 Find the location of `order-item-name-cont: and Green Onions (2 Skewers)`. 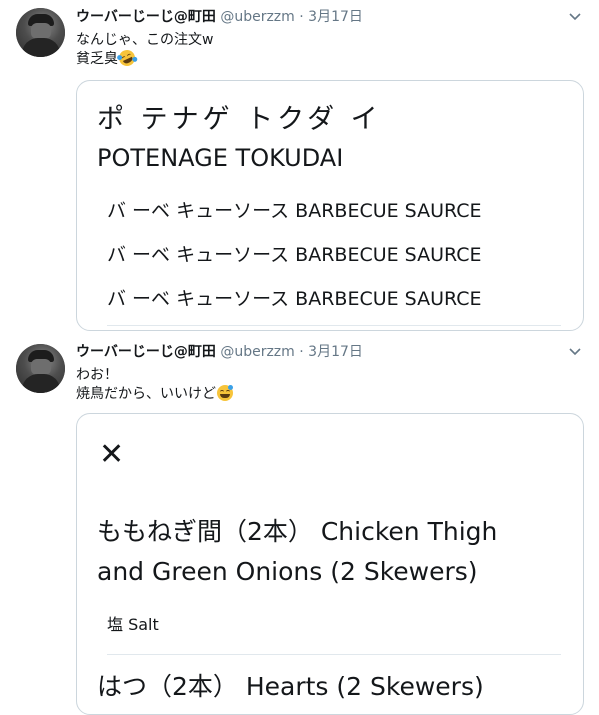

order-item-name-cont: and Green Onions (2 Skewers) is located at coordinates (287, 571).